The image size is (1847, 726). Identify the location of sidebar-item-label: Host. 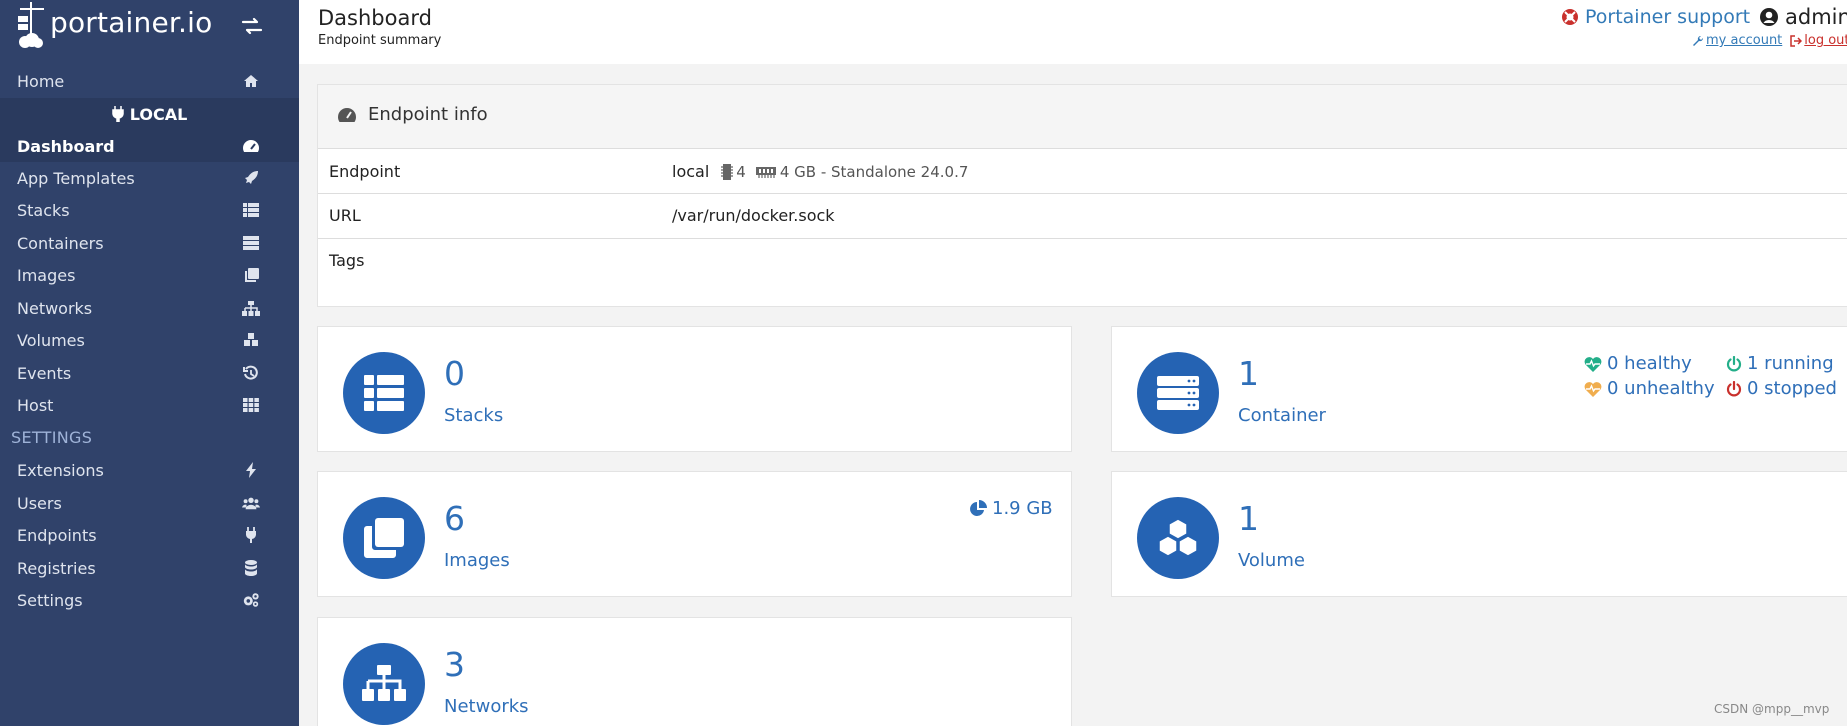
(35, 405).